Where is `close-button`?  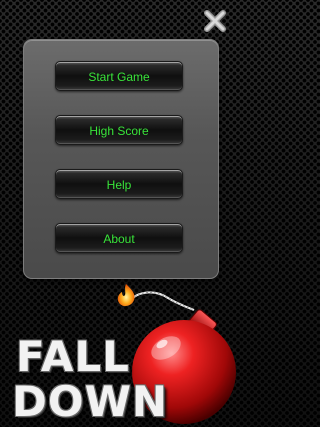
close-button is located at coordinates (215, 21).